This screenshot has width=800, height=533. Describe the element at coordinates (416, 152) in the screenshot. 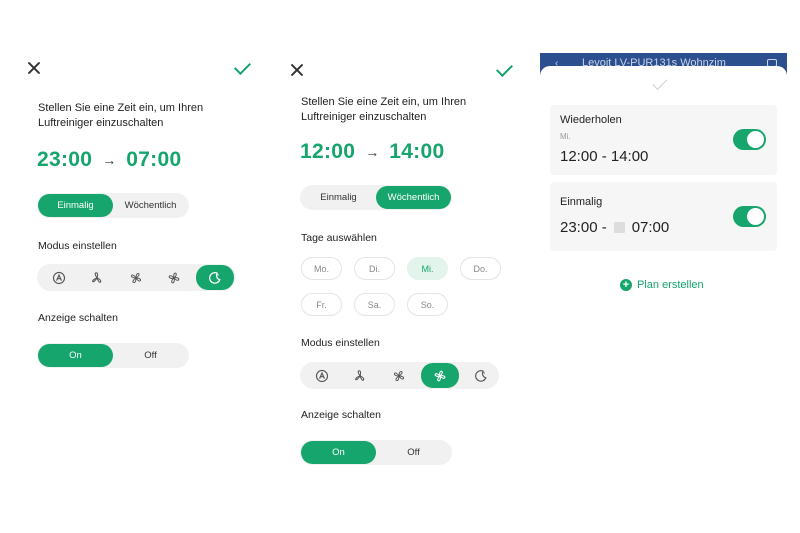

I see `end-time: 14:00` at that location.